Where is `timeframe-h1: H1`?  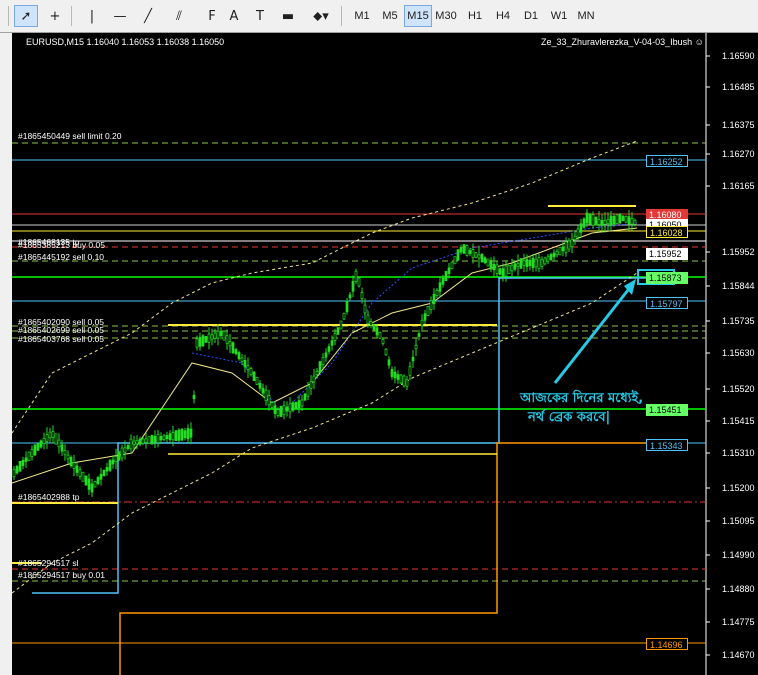 timeframe-h1: H1 is located at coordinates (475, 16).